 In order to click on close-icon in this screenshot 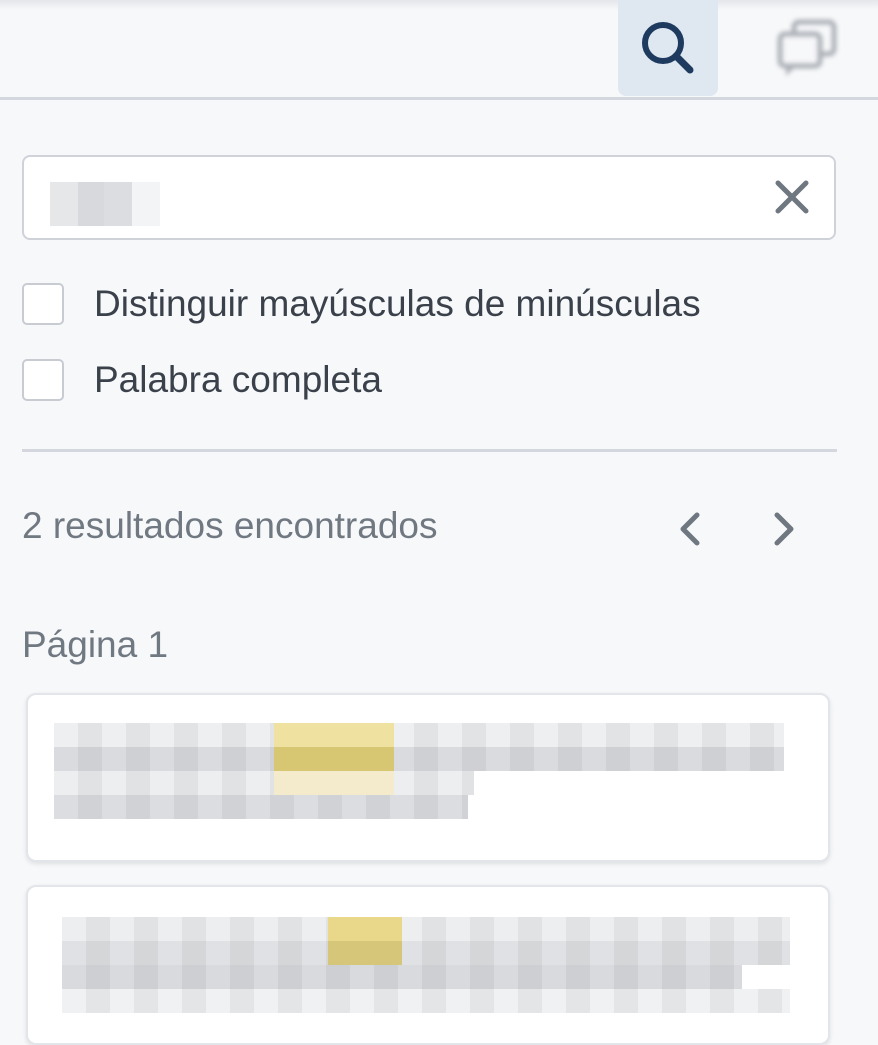, I will do `click(792, 197)`.